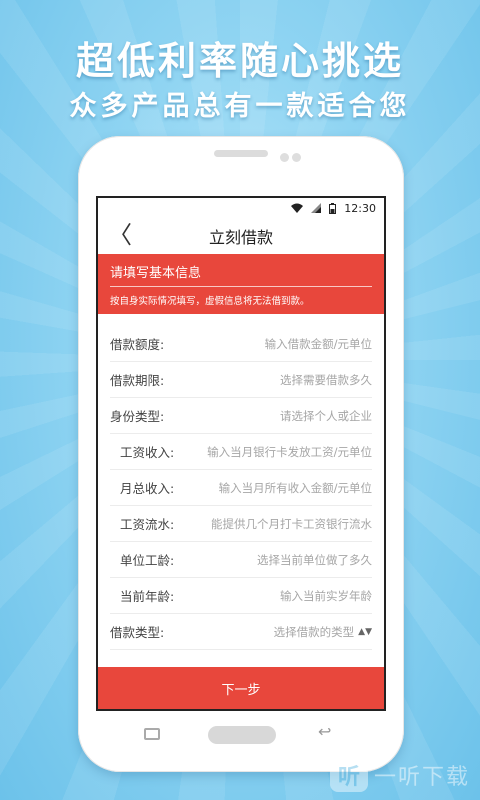  I want to click on salary-income-input: 输入当月银行卡发放工资/元单位, so click(289, 452).